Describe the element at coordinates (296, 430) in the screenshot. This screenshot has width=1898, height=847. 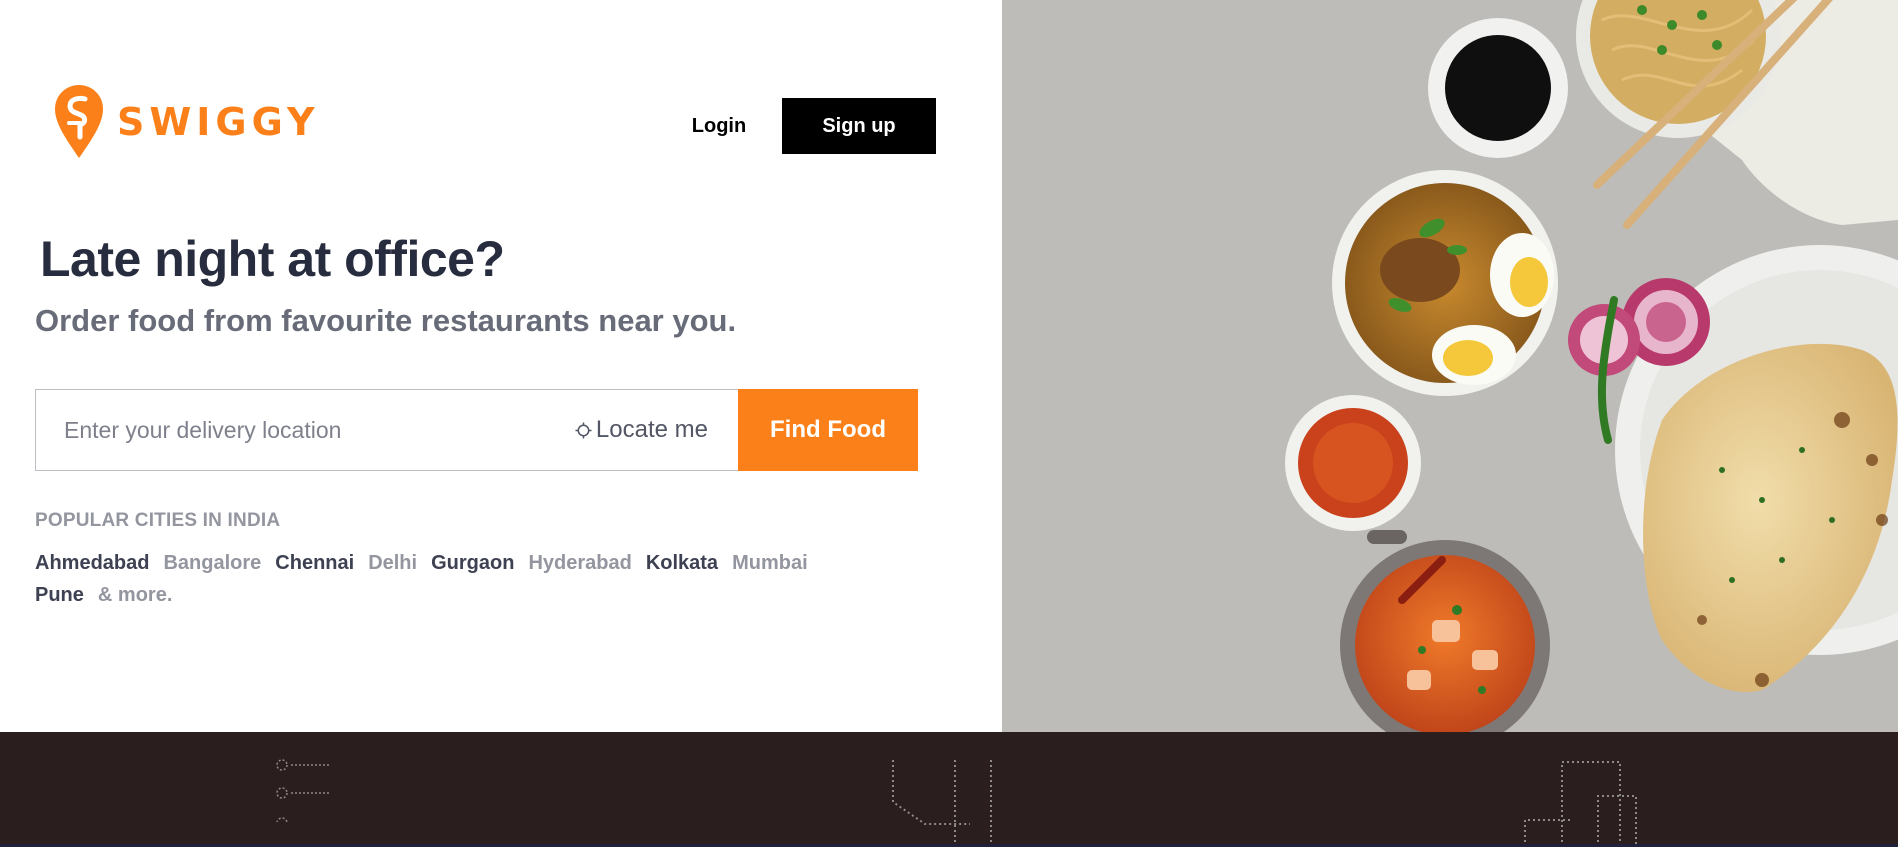
I see `delivery-location-input` at that location.